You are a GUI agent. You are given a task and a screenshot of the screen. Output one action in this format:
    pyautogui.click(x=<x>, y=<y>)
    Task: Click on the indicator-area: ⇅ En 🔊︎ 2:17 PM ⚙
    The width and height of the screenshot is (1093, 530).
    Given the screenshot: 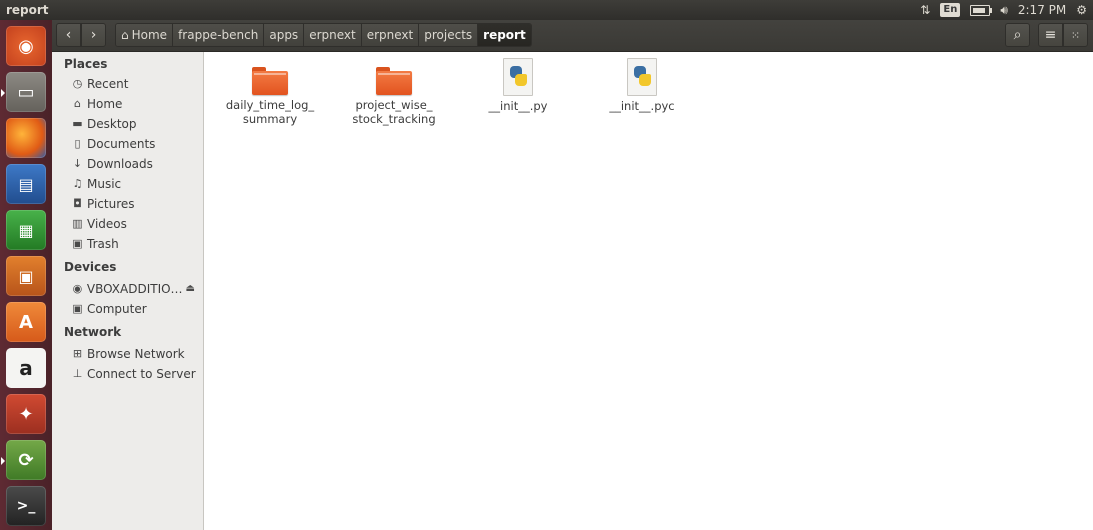 What is the action you would take?
    pyautogui.click(x=1006, y=10)
    